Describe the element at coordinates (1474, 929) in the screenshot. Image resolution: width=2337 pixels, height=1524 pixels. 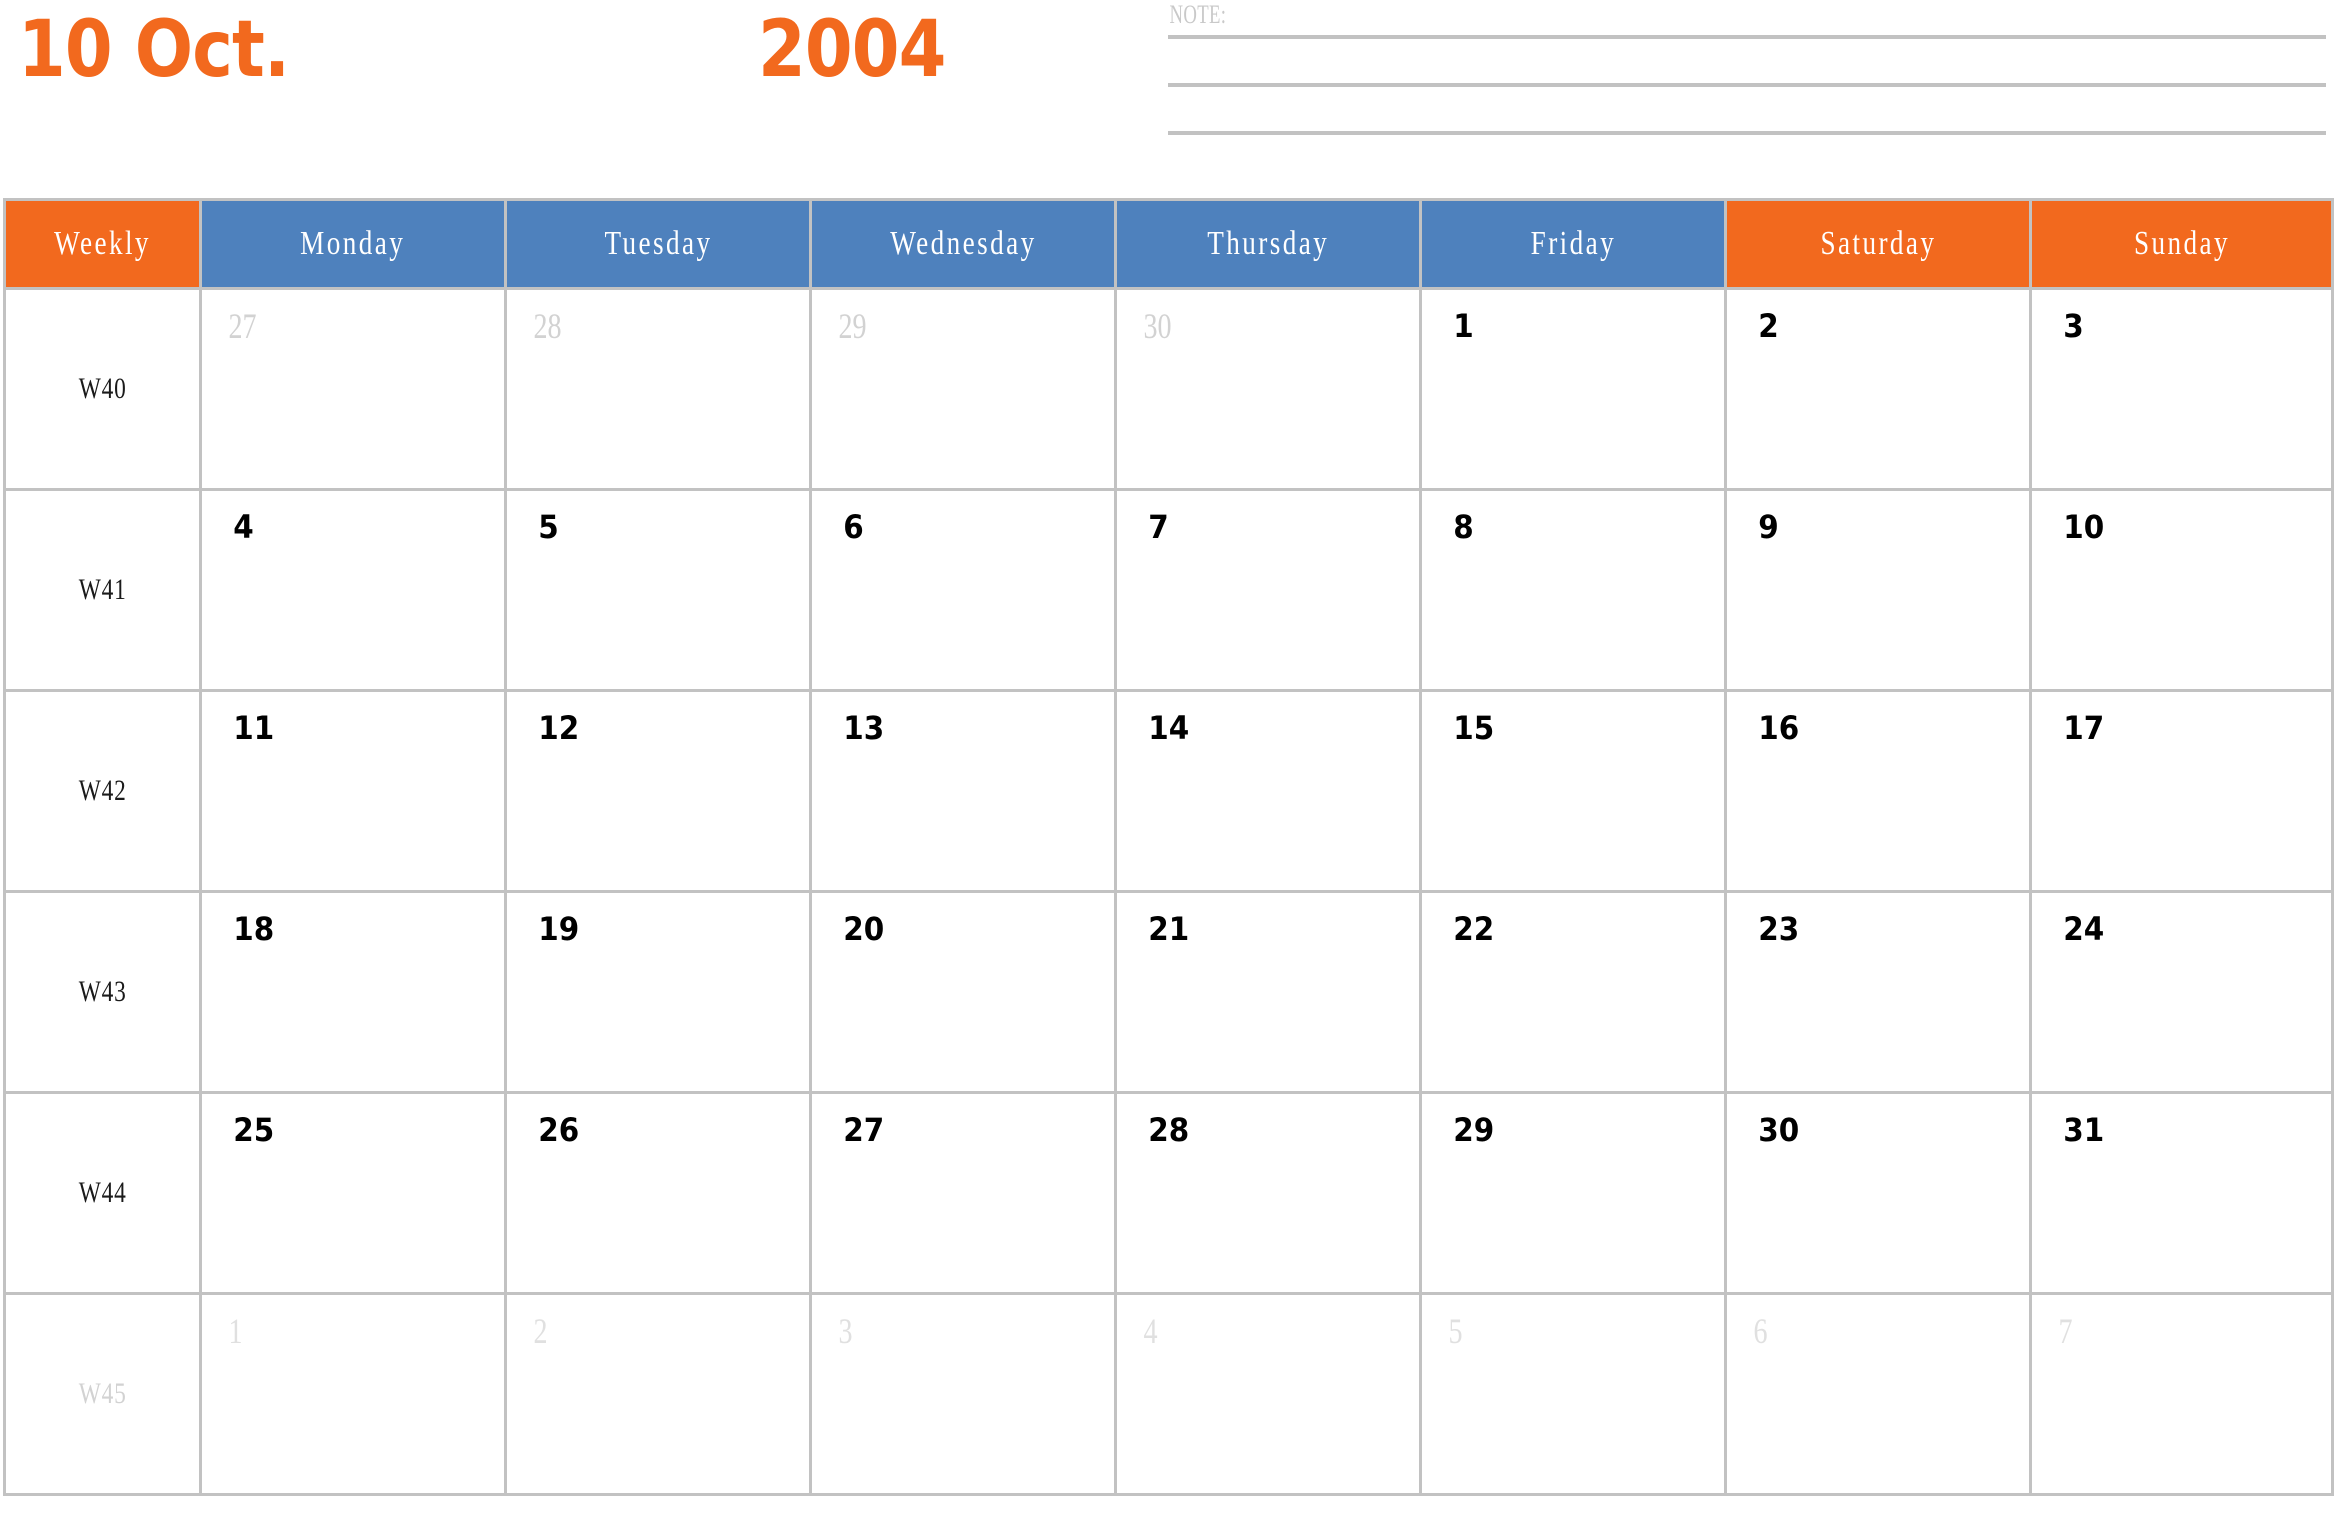
I see `day-number: 22` at that location.